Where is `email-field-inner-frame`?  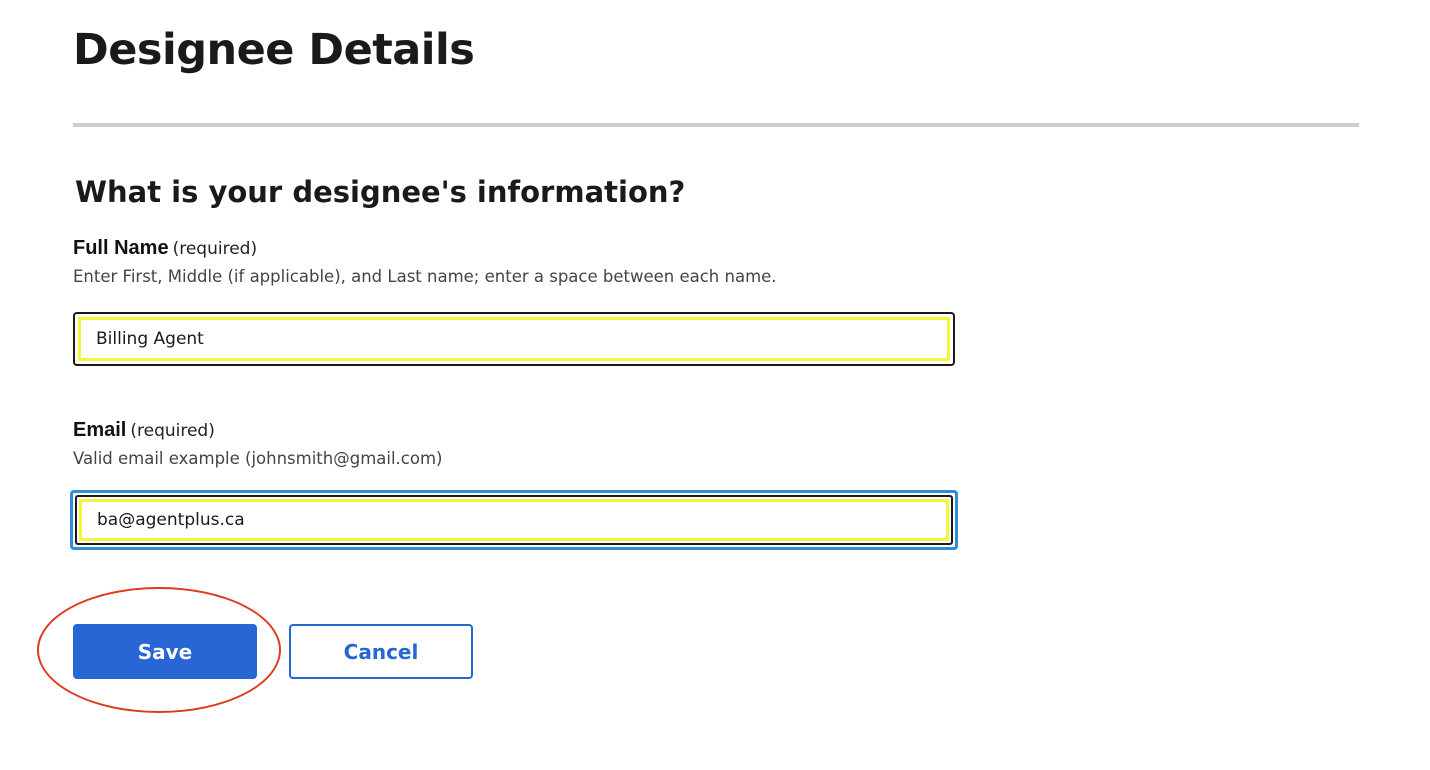 email-field-inner-frame is located at coordinates (514, 520).